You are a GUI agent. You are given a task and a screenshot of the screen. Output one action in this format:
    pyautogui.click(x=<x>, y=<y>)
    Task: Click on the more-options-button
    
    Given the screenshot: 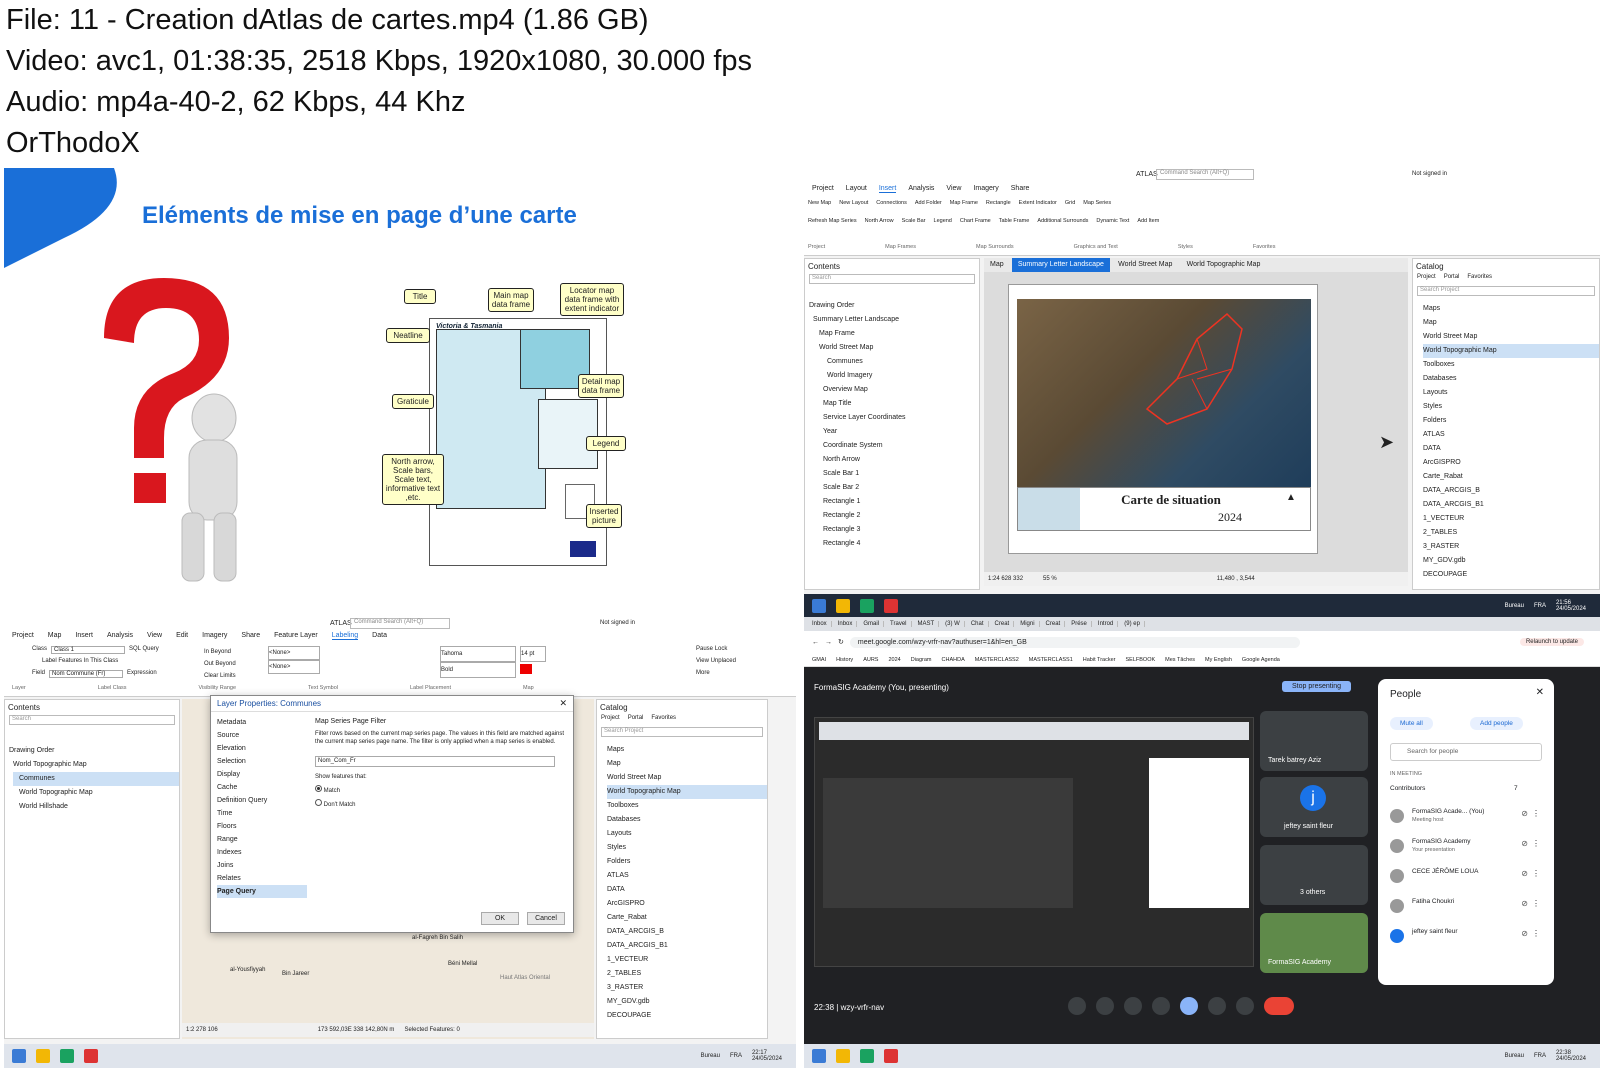 What is the action you would take?
    pyautogui.click(x=1245, y=1006)
    